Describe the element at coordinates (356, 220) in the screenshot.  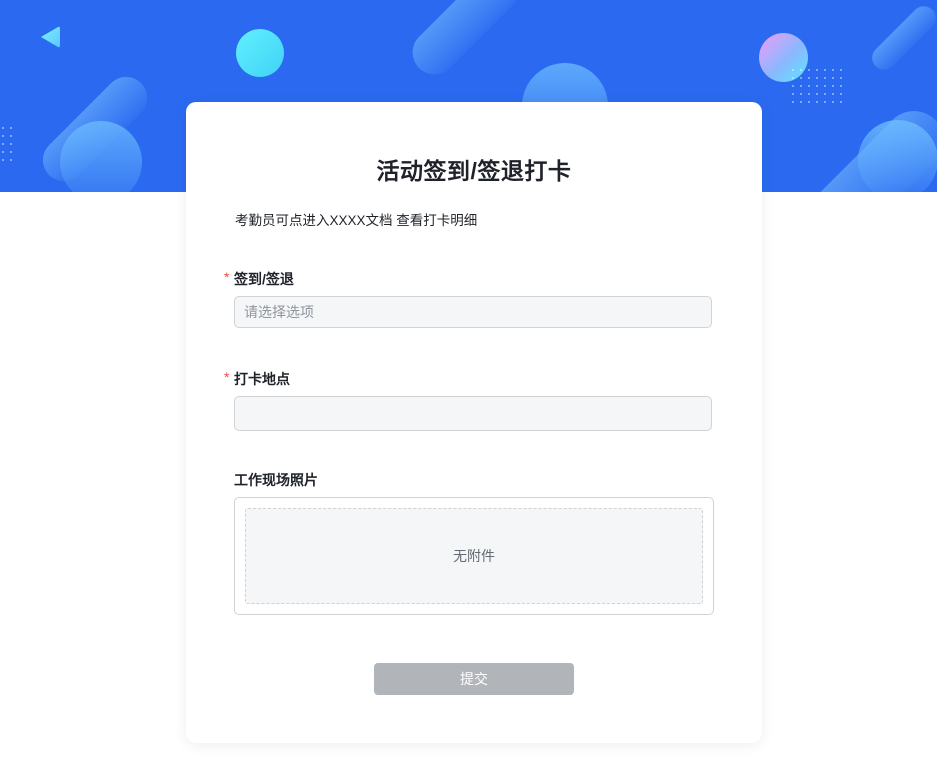
I see `form-description: 考勤员可点进入XXXX文档 查看打卡明细` at that location.